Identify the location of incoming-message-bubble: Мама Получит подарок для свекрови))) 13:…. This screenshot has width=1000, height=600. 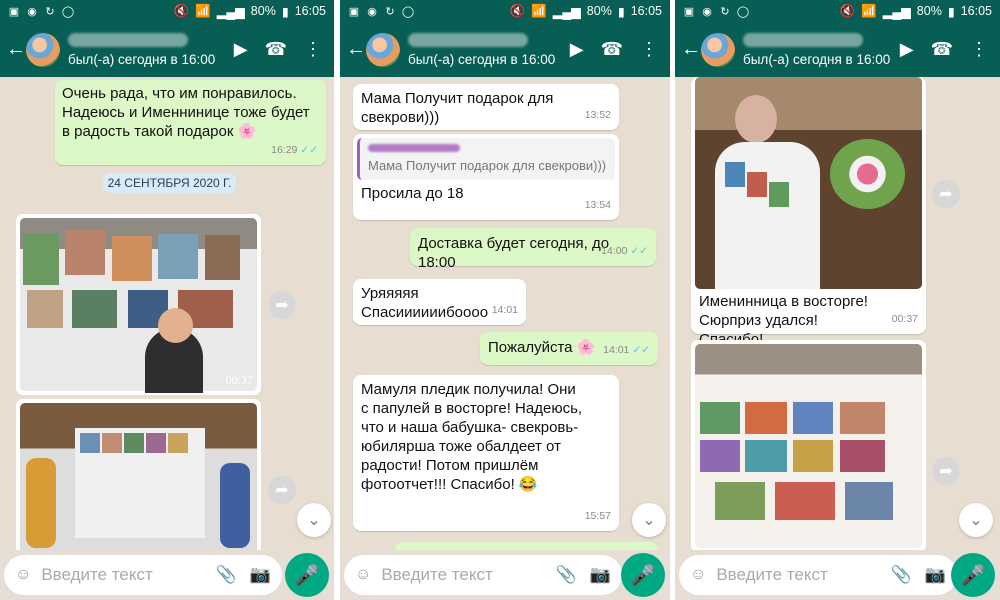
(486, 107).